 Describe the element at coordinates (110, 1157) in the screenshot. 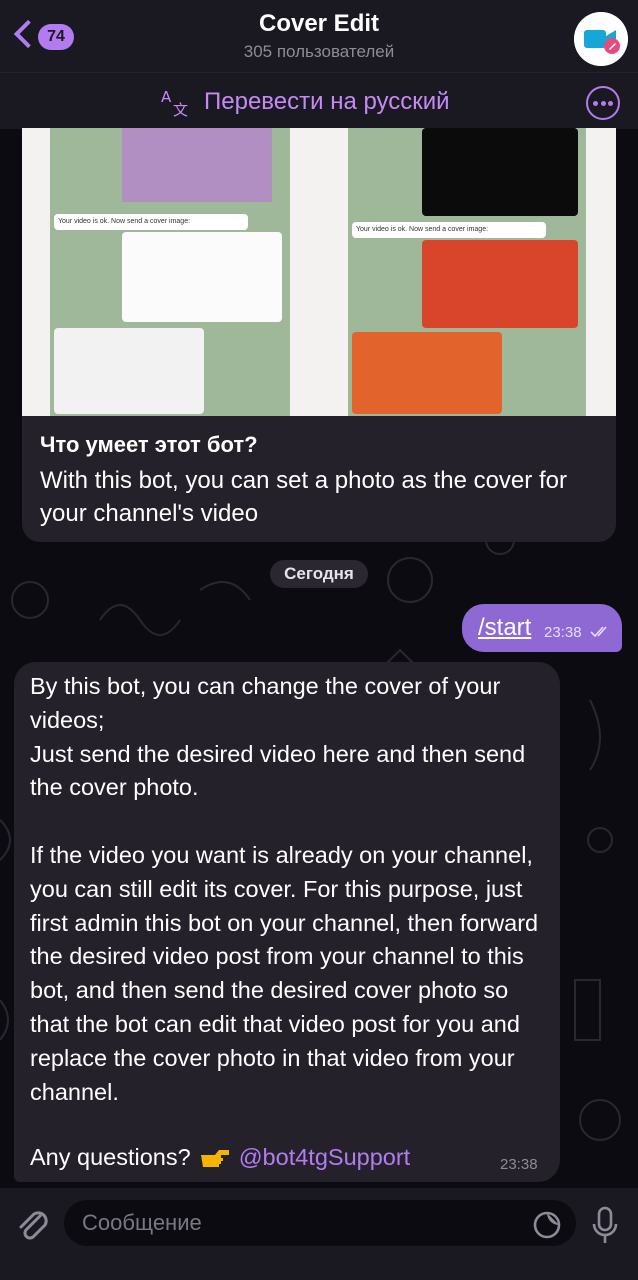

I see `question-text: Any questions?` at that location.